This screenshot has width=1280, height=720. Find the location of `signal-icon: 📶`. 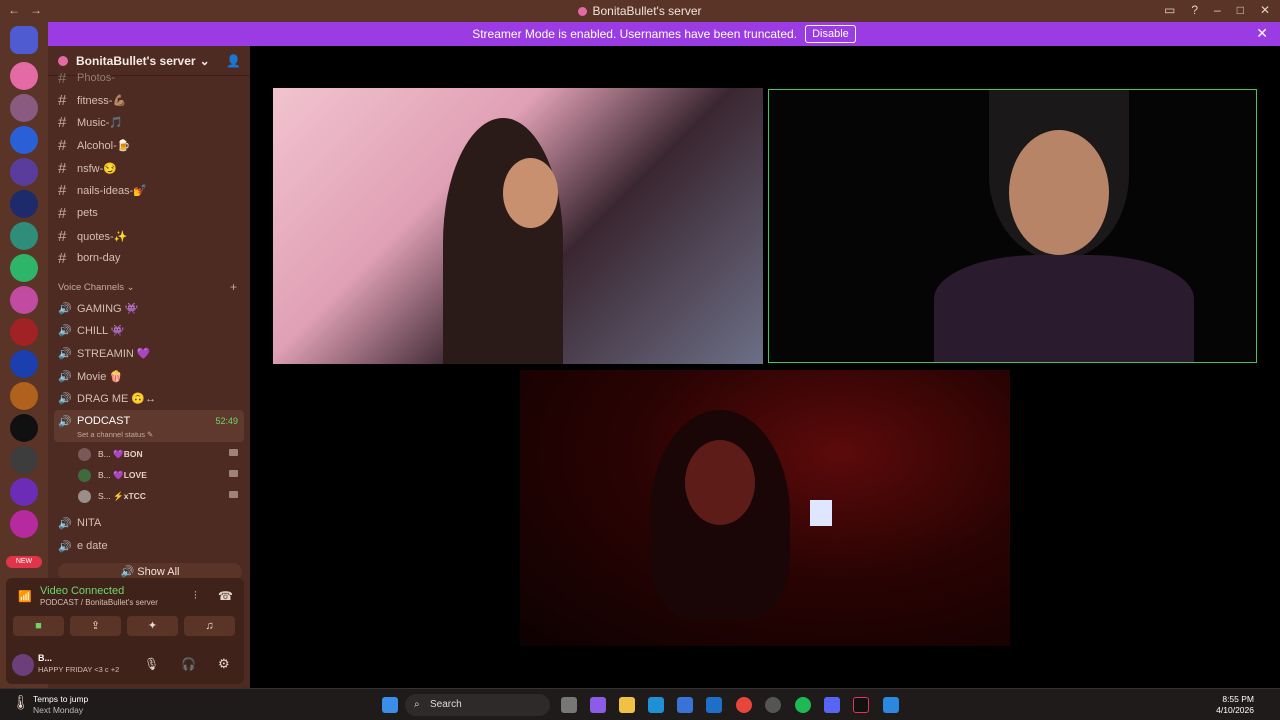

signal-icon: 📶 is located at coordinates (25, 597).